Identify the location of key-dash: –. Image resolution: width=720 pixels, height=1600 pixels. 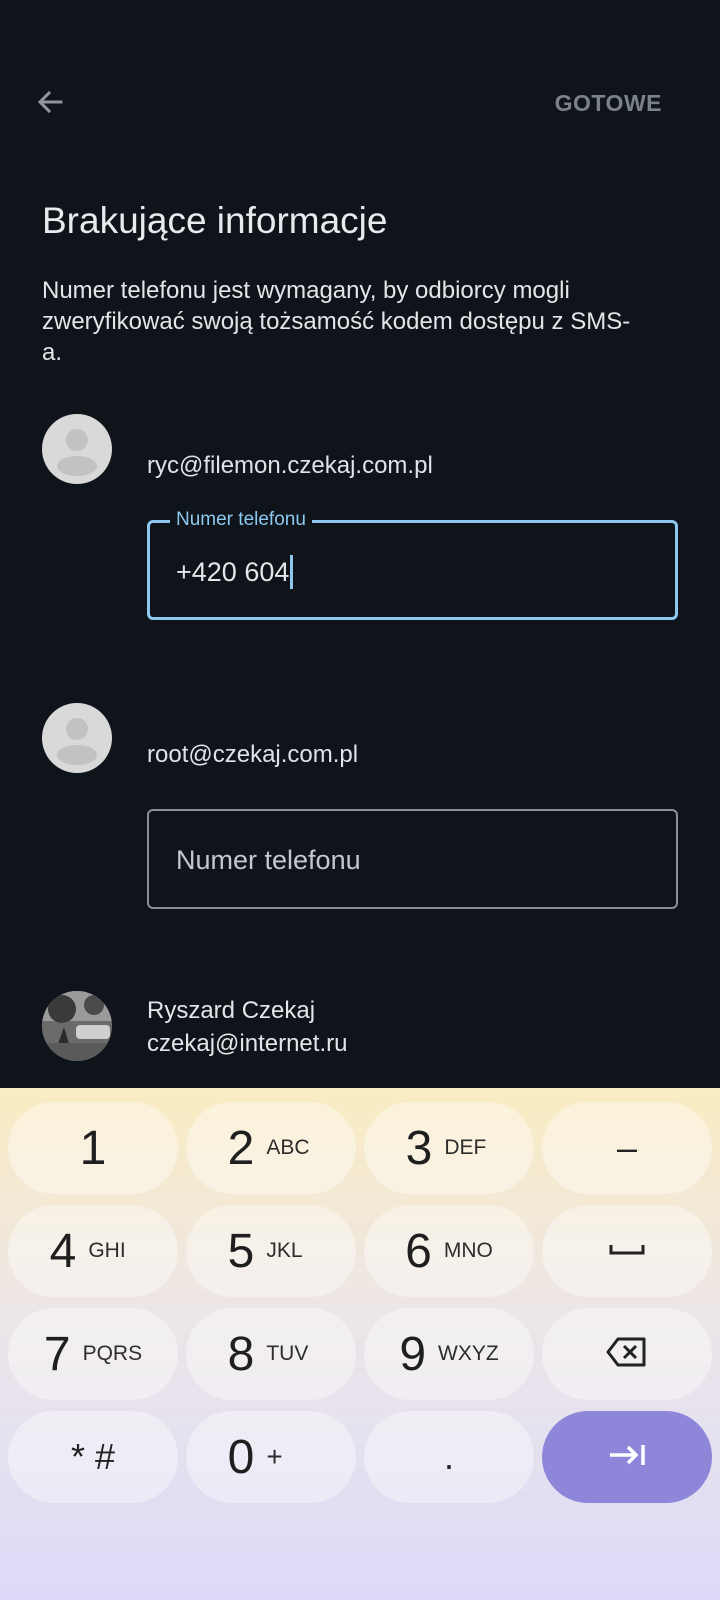
(627, 1148).